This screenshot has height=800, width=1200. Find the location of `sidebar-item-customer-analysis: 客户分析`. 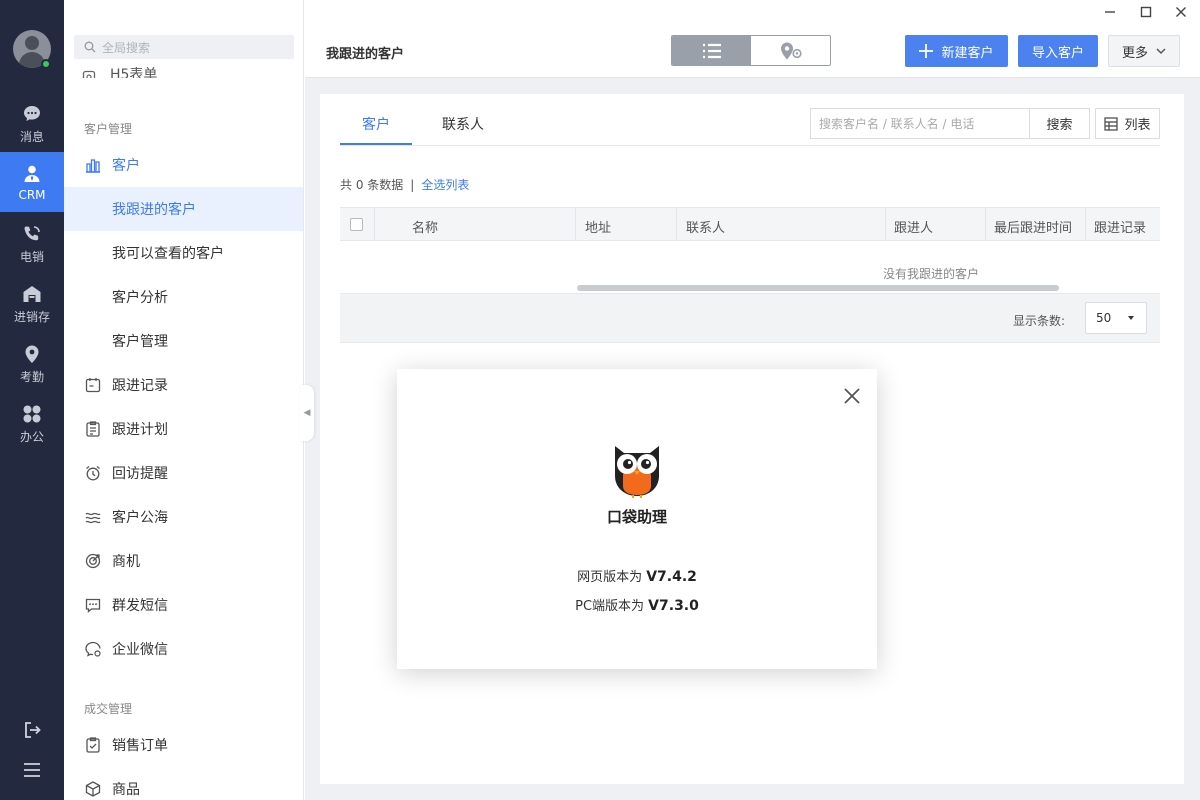

sidebar-item-customer-analysis: 客户分析 is located at coordinates (183, 297).